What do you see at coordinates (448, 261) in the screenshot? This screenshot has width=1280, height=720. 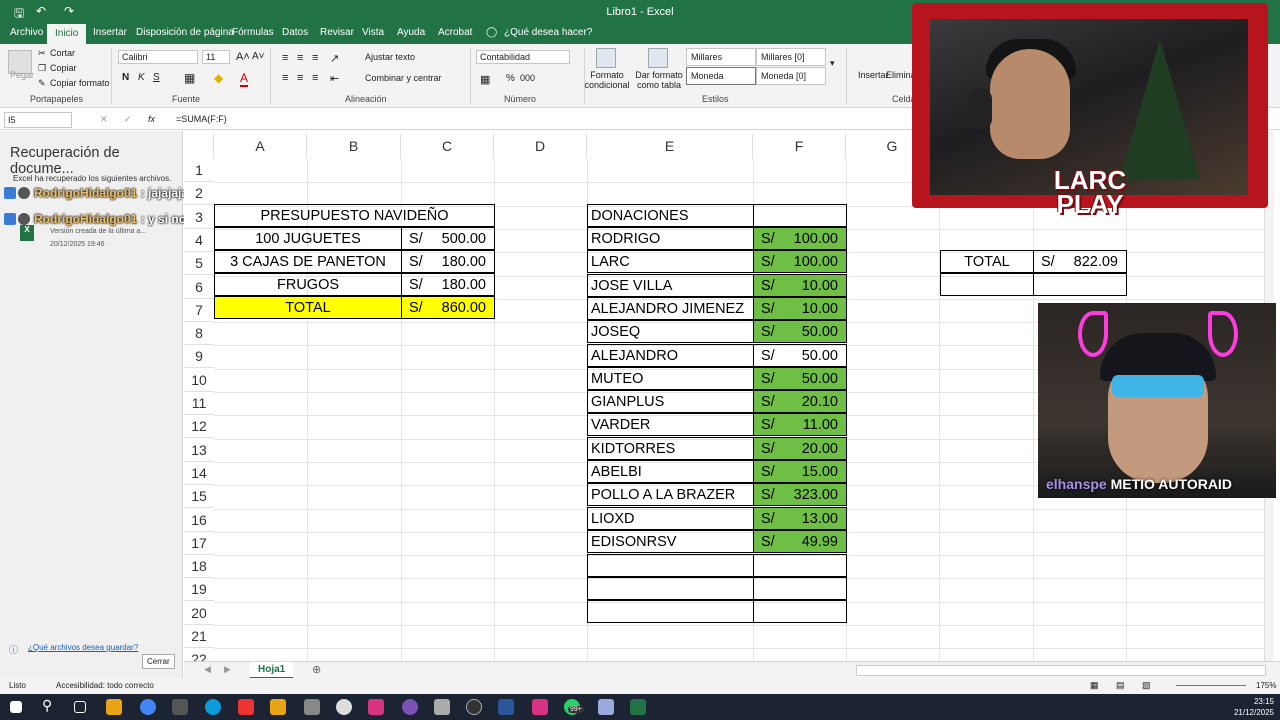 I see `budget-item-amount: S/180.00` at bounding box center [448, 261].